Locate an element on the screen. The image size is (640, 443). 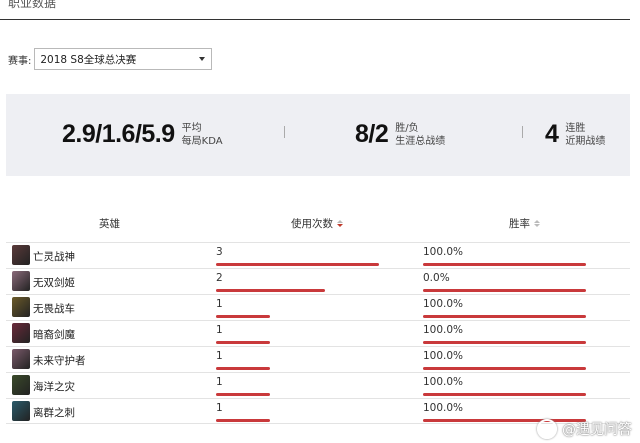
table-row: 无双剑姬 2 0.0% is located at coordinates (318, 281).